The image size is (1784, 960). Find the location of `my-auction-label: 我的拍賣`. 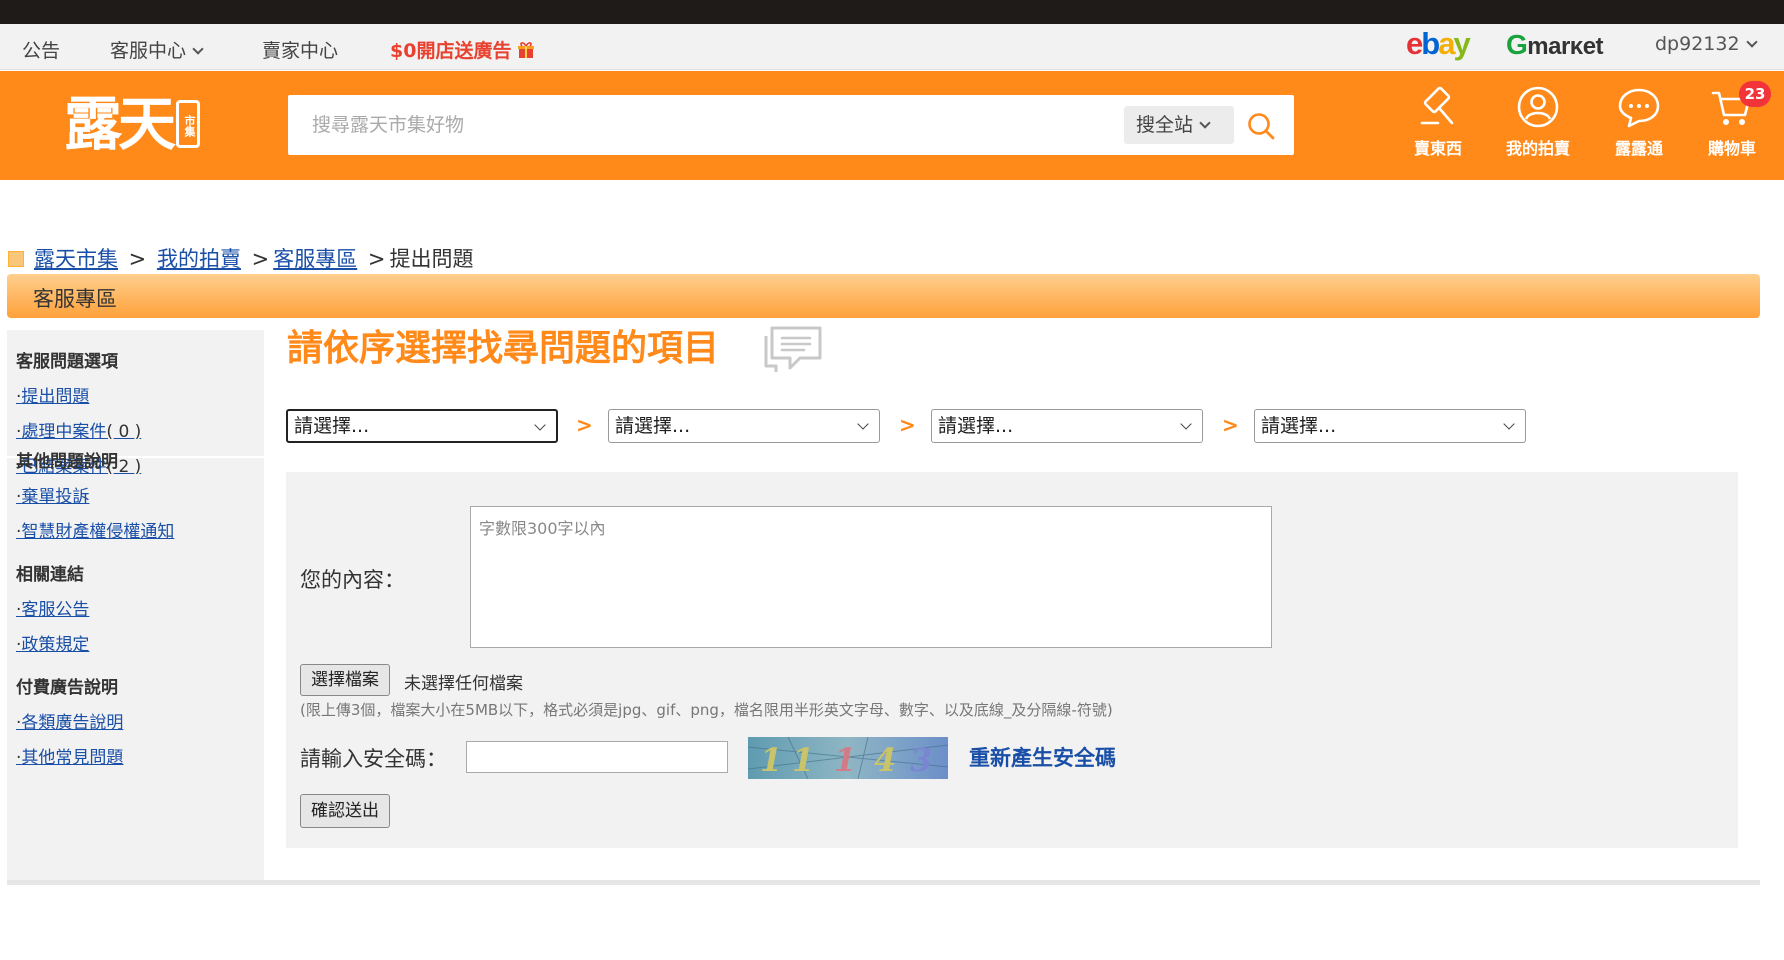

my-auction-label: 我的拍賣 is located at coordinates (1537, 148).